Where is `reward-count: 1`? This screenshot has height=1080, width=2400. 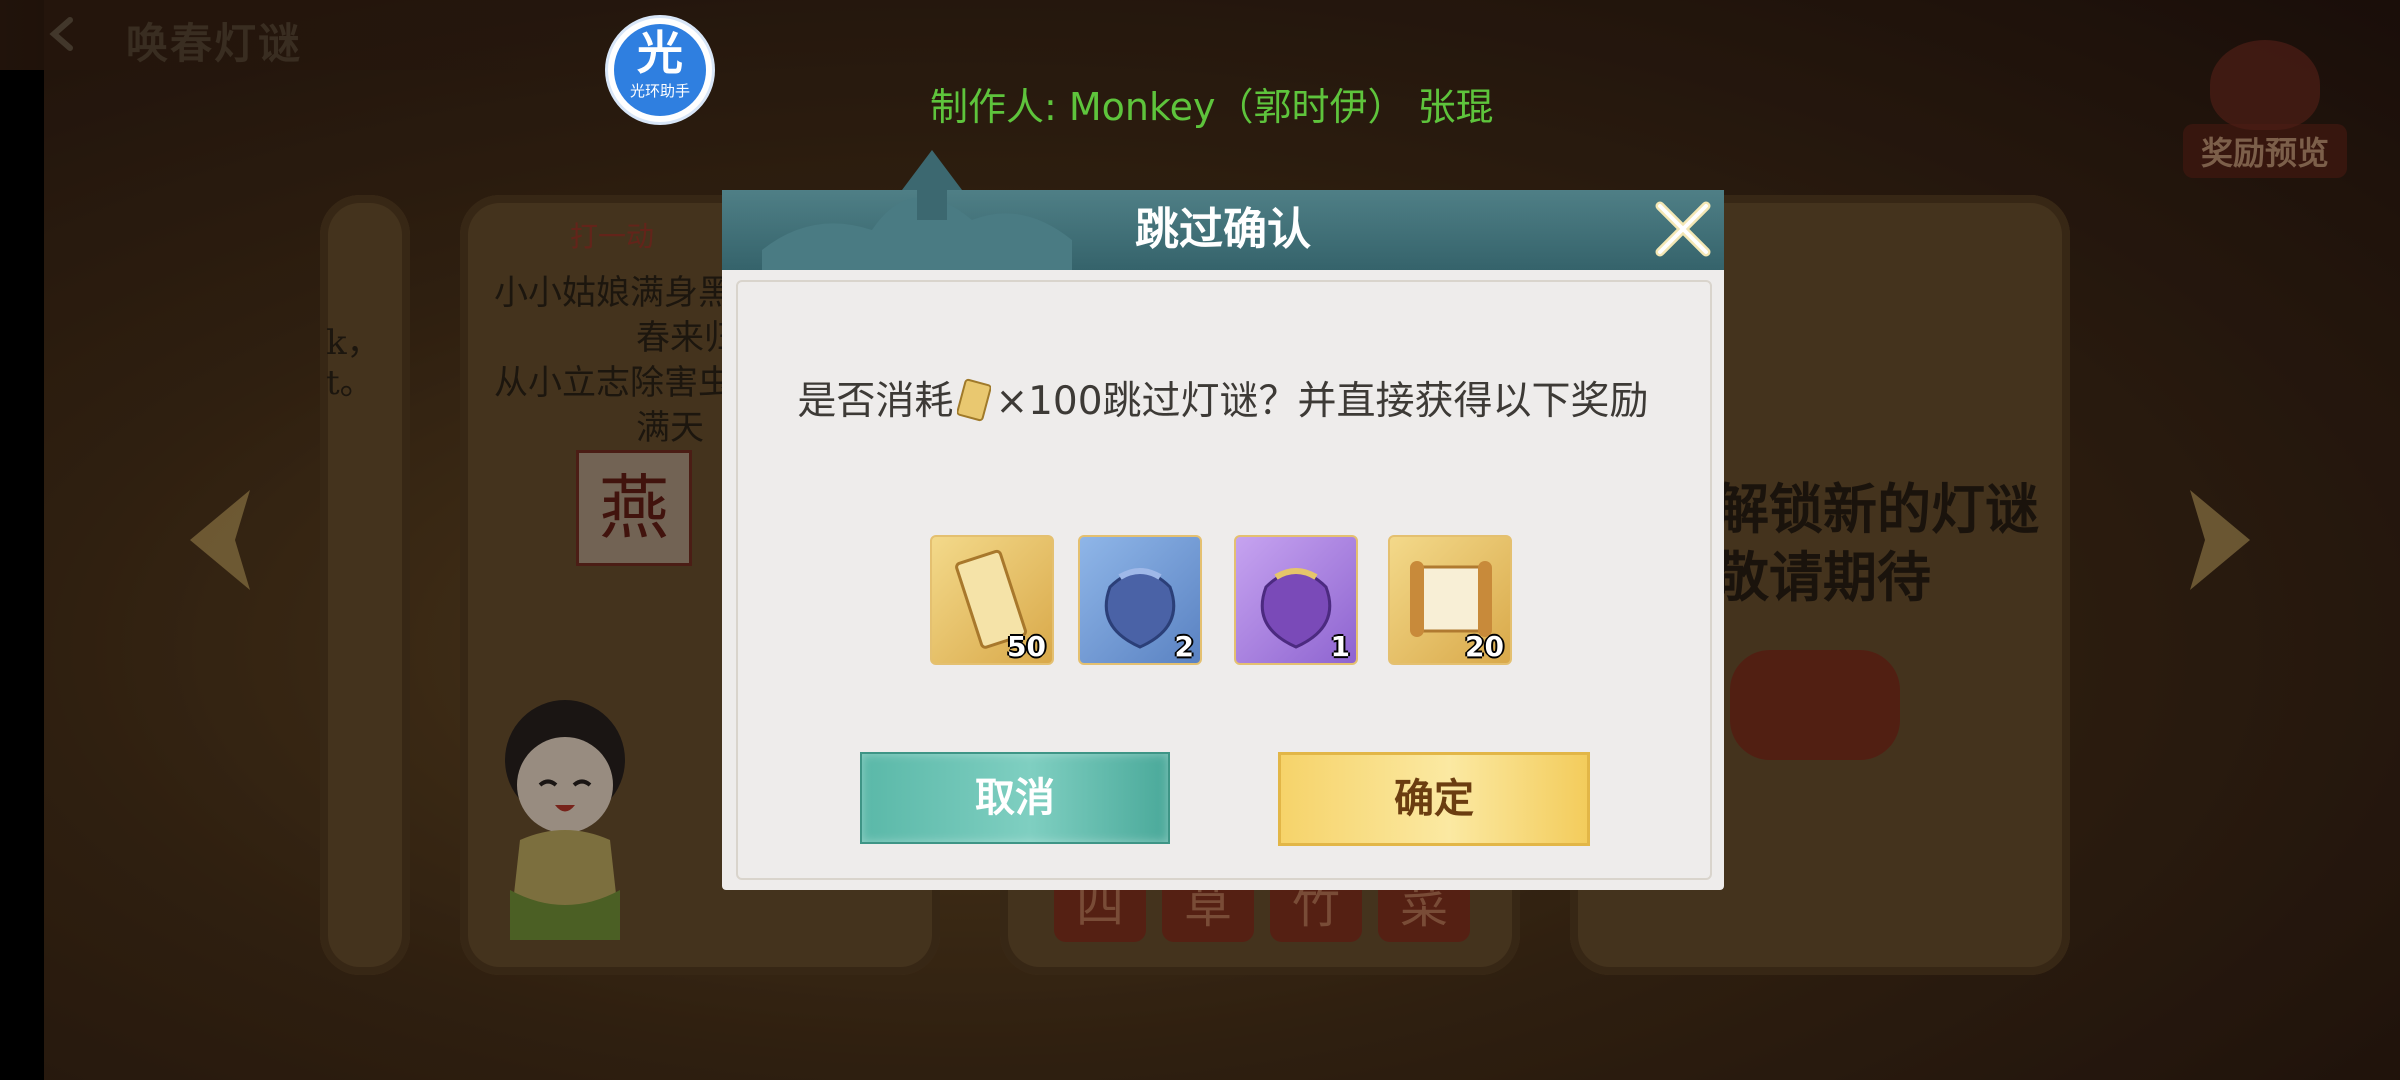 reward-count: 1 is located at coordinates (1340, 646).